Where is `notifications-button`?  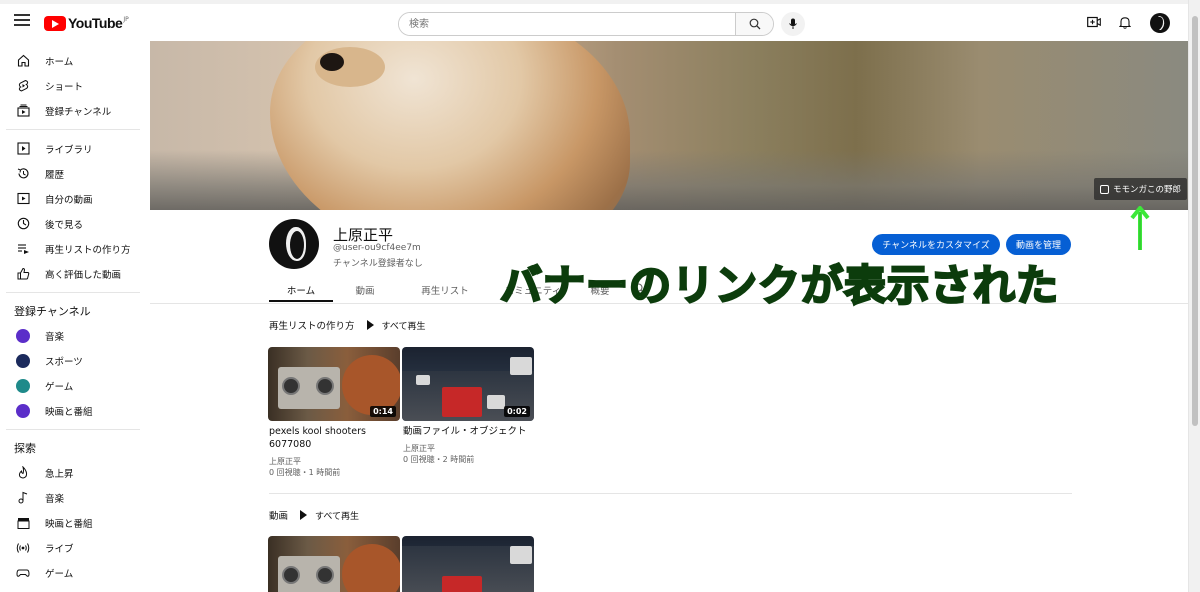
notifications-button is located at coordinates (1125, 22).